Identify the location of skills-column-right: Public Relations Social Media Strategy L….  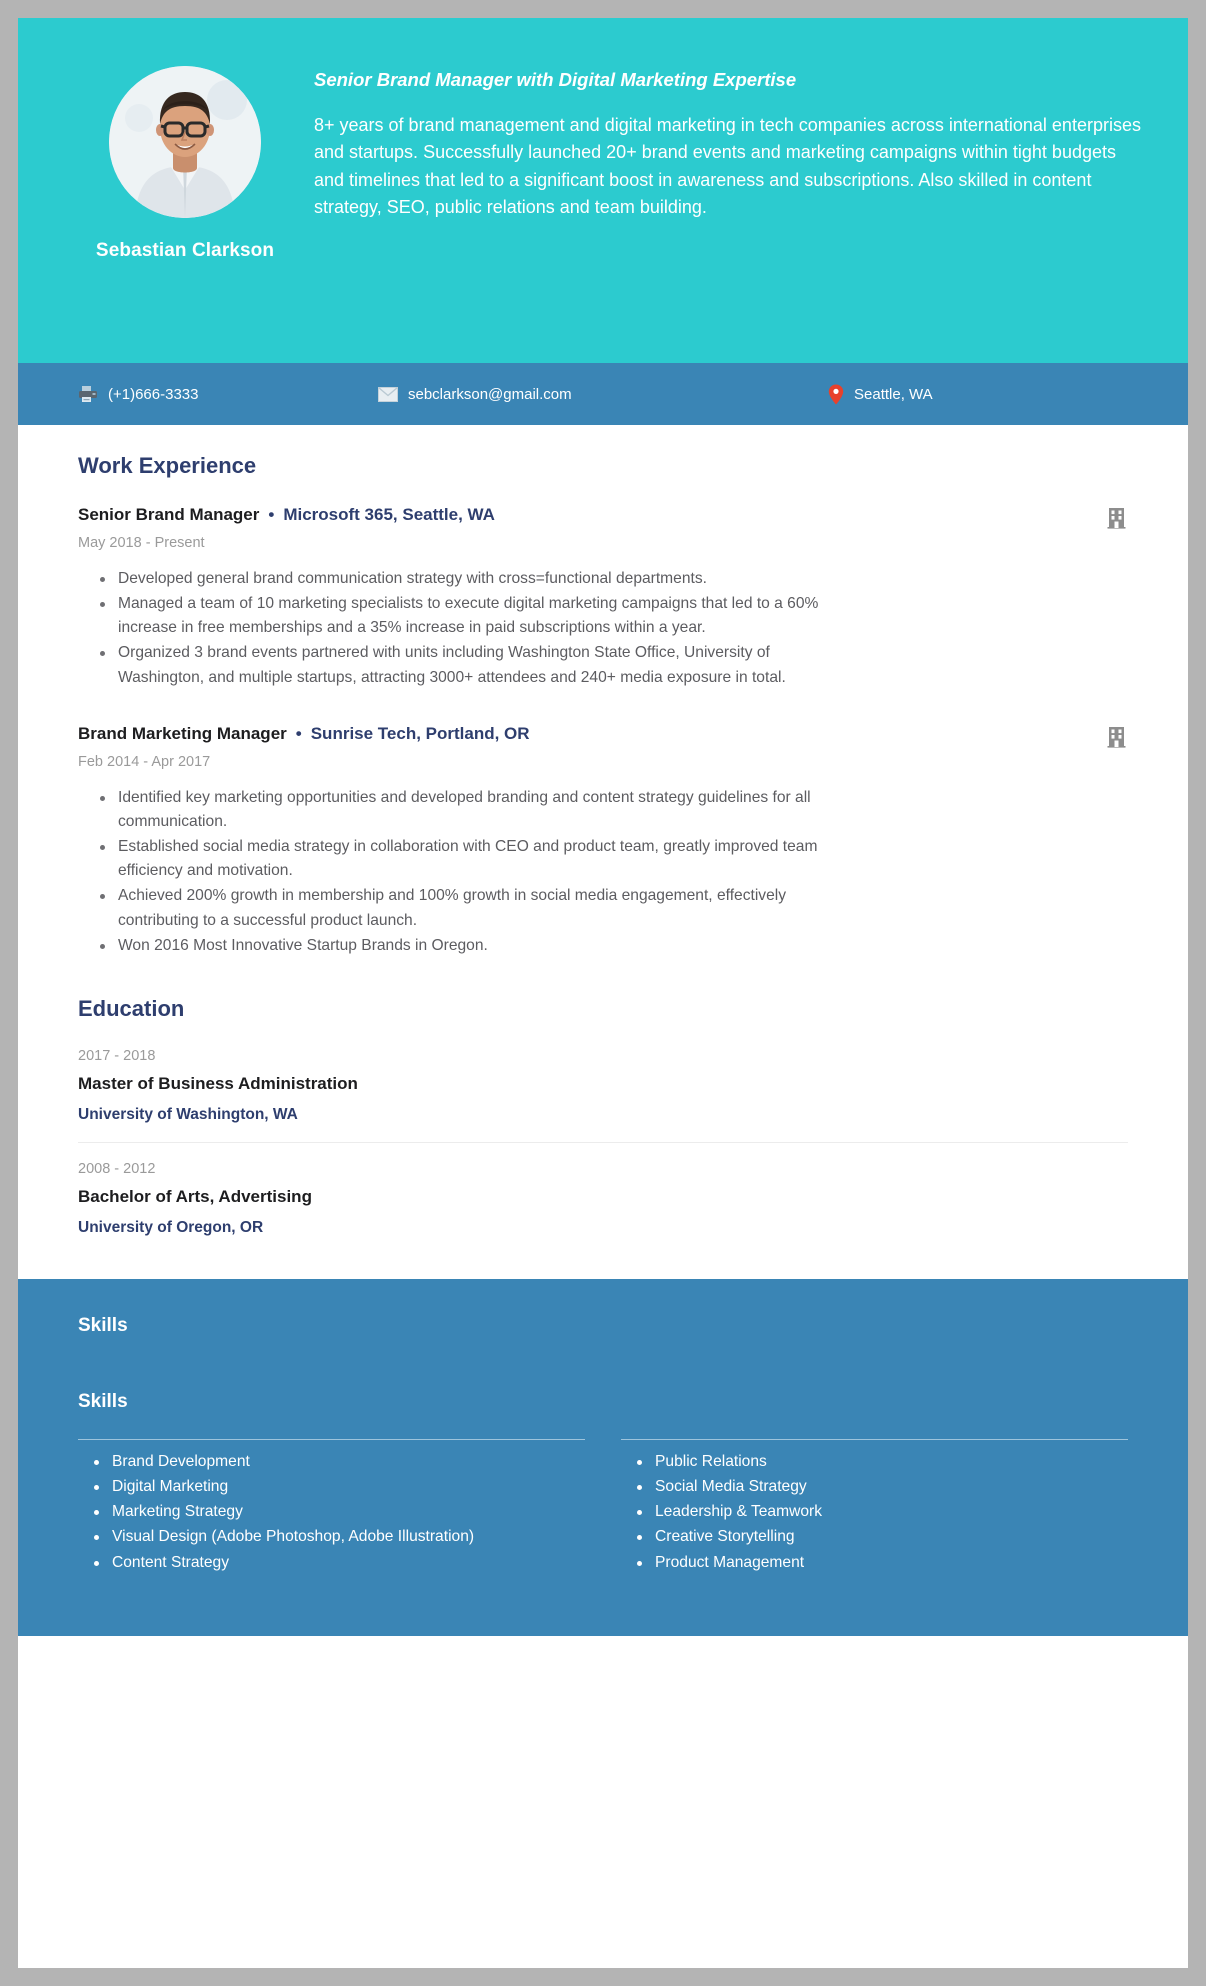
(874, 1507).